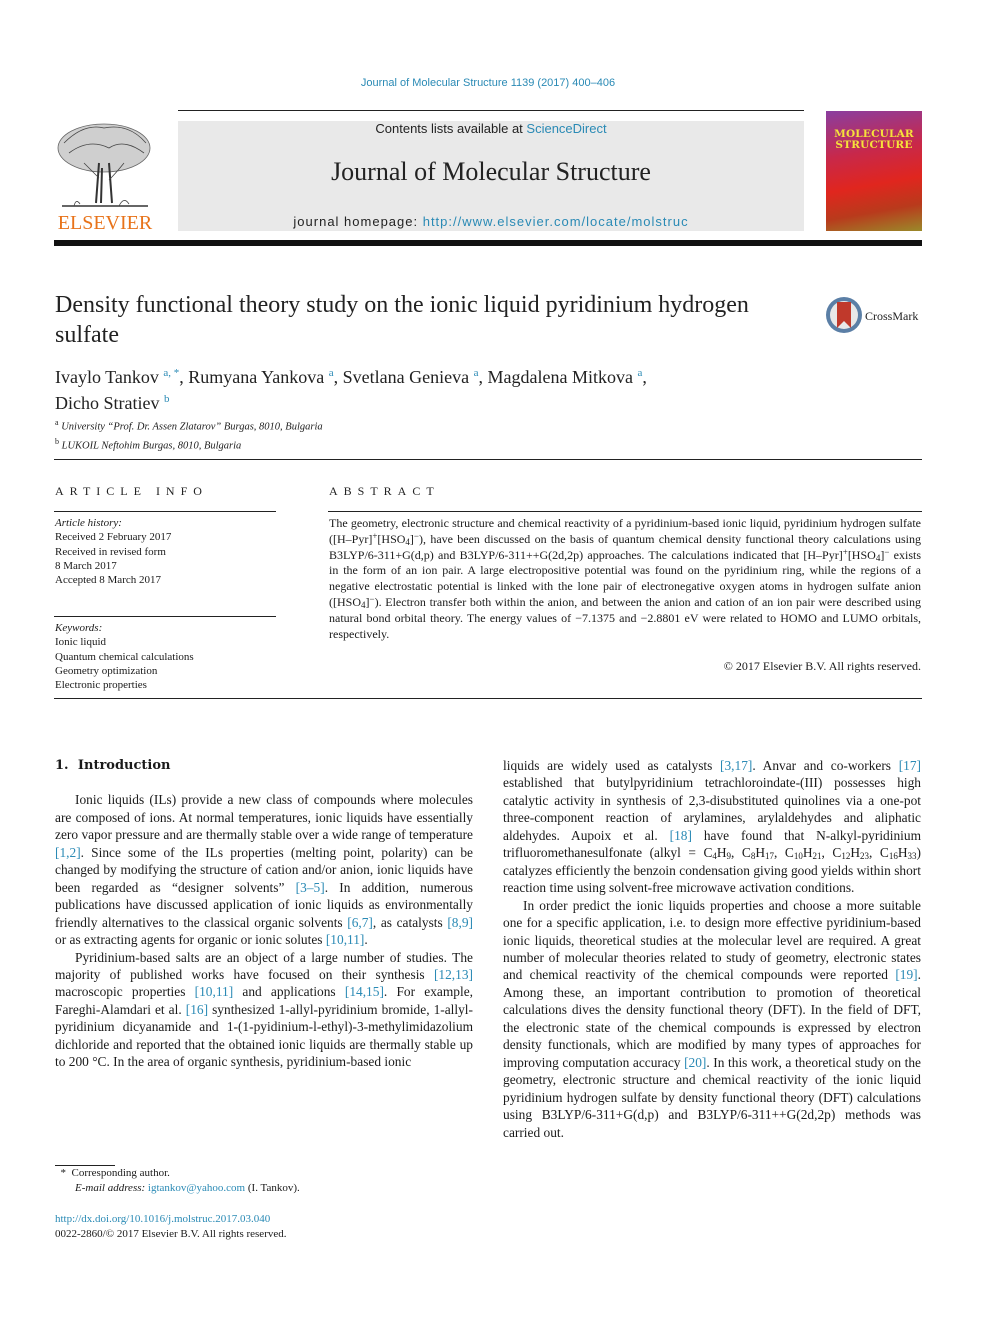 The height and width of the screenshot is (1323, 992). Describe the element at coordinates (406, 377) in the screenshot. I see `author-name: Svetlana Genieva` at that location.